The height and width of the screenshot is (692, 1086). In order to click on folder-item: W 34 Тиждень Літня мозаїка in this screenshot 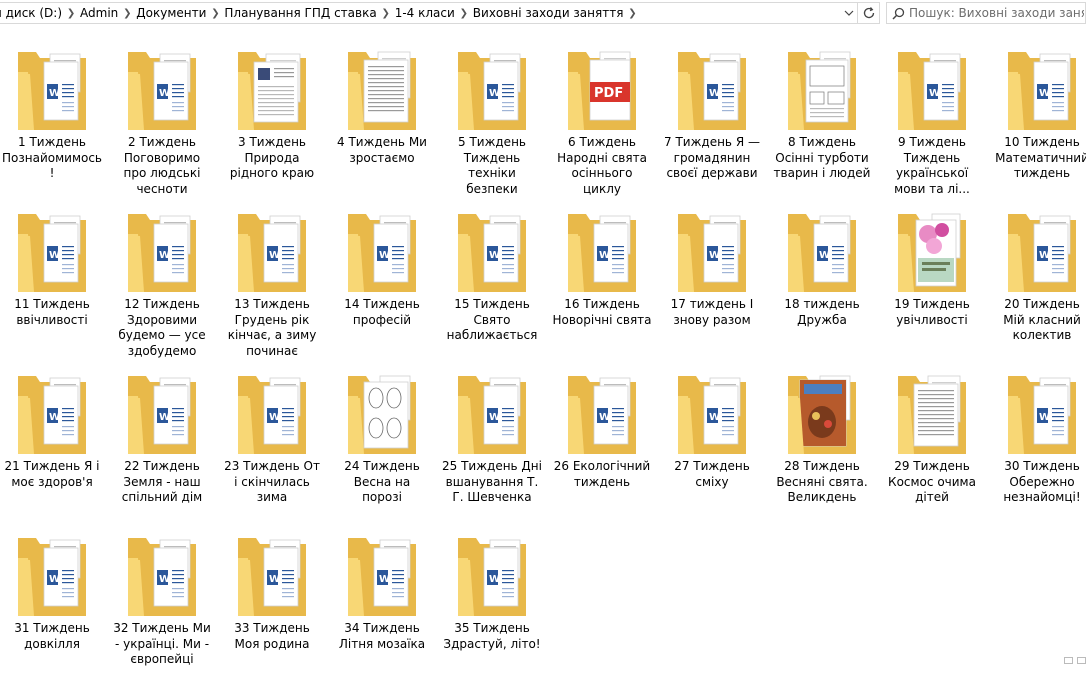, I will do `click(382, 611)`.